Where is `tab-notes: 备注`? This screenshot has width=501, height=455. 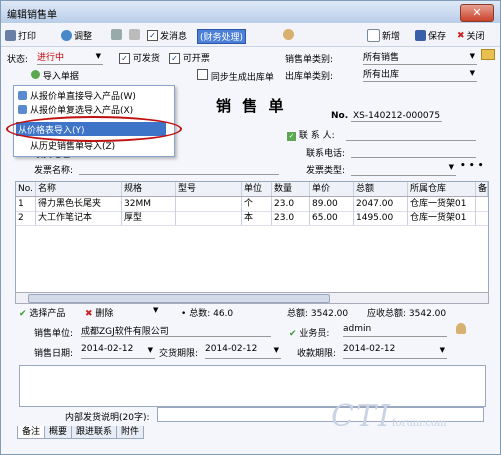
tab-notes: 备注 is located at coordinates (31, 432).